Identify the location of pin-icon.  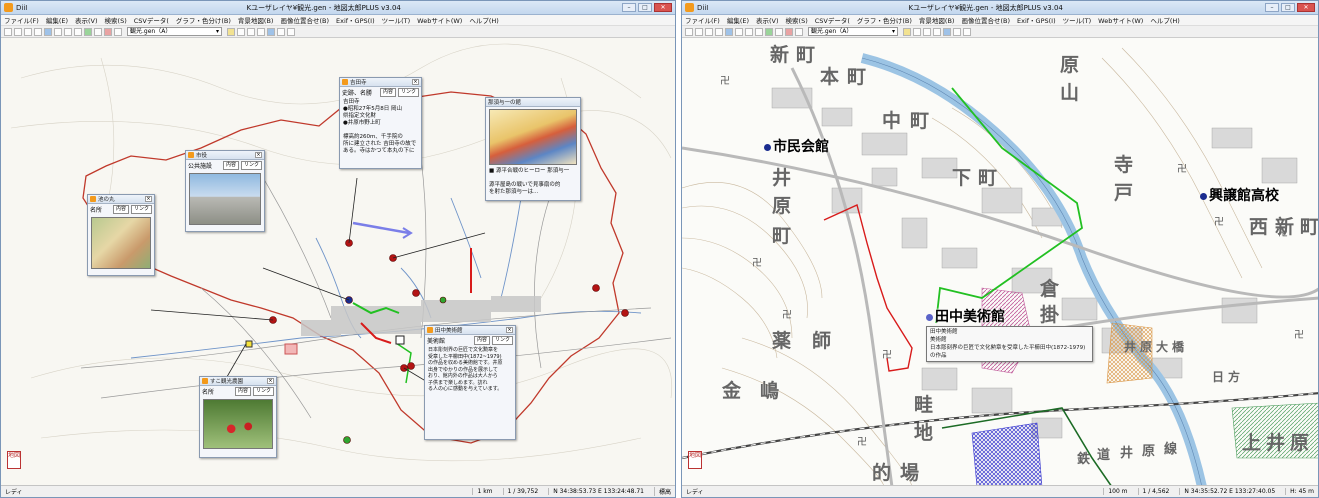
(430, 330).